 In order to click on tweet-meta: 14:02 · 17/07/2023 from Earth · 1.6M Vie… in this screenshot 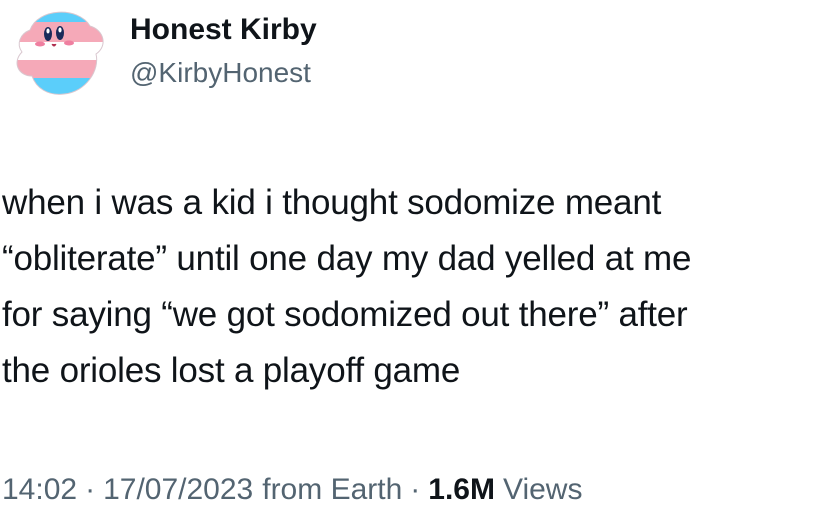, I will do `click(292, 490)`.